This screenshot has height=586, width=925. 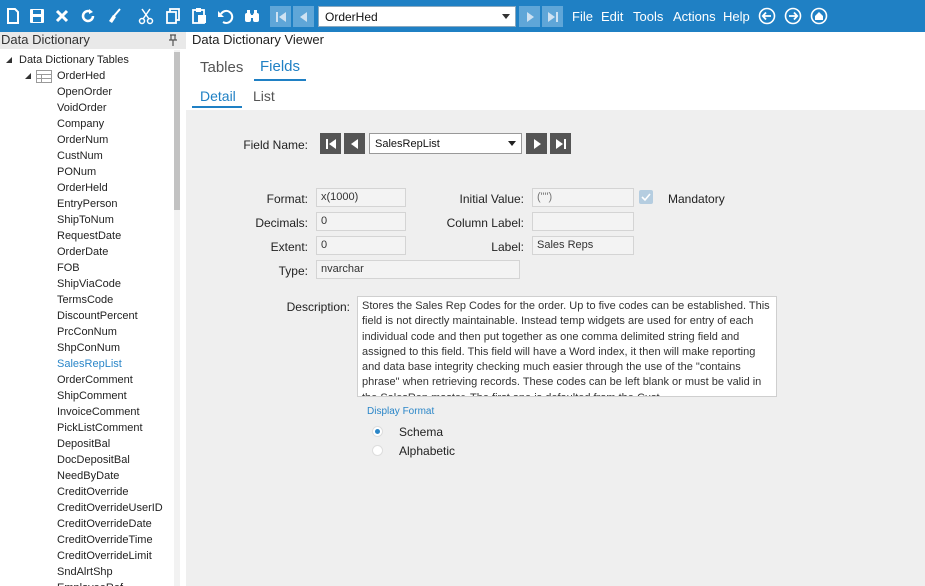 I want to click on field-name-select: SalesRepList, so click(x=445, y=143).